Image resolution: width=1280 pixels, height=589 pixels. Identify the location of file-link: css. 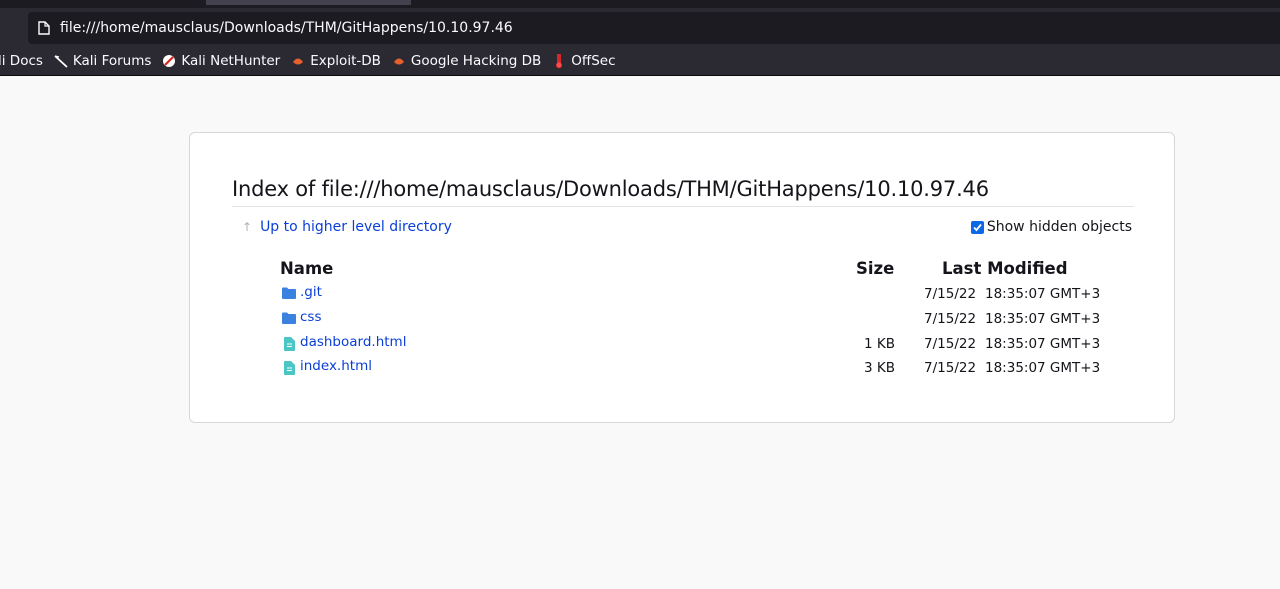
(311, 317).